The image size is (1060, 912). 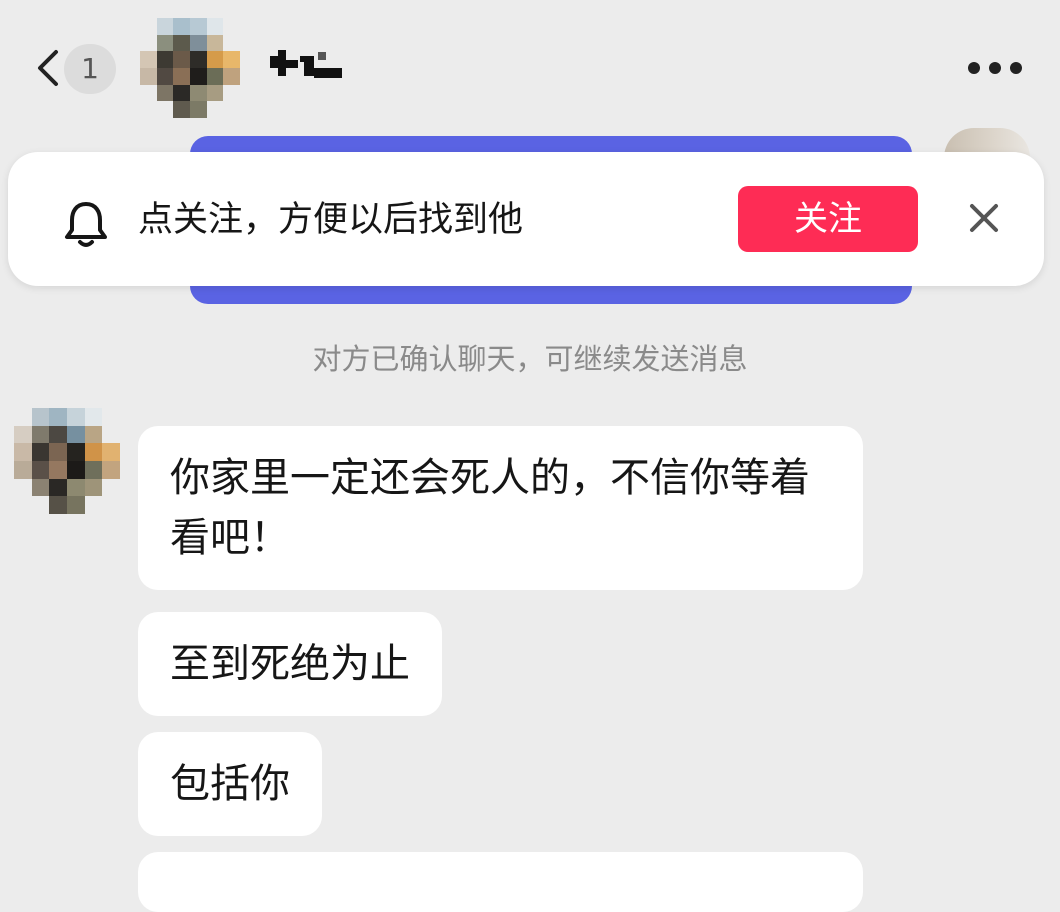 I want to click on message-bubble, so click(x=500, y=882).